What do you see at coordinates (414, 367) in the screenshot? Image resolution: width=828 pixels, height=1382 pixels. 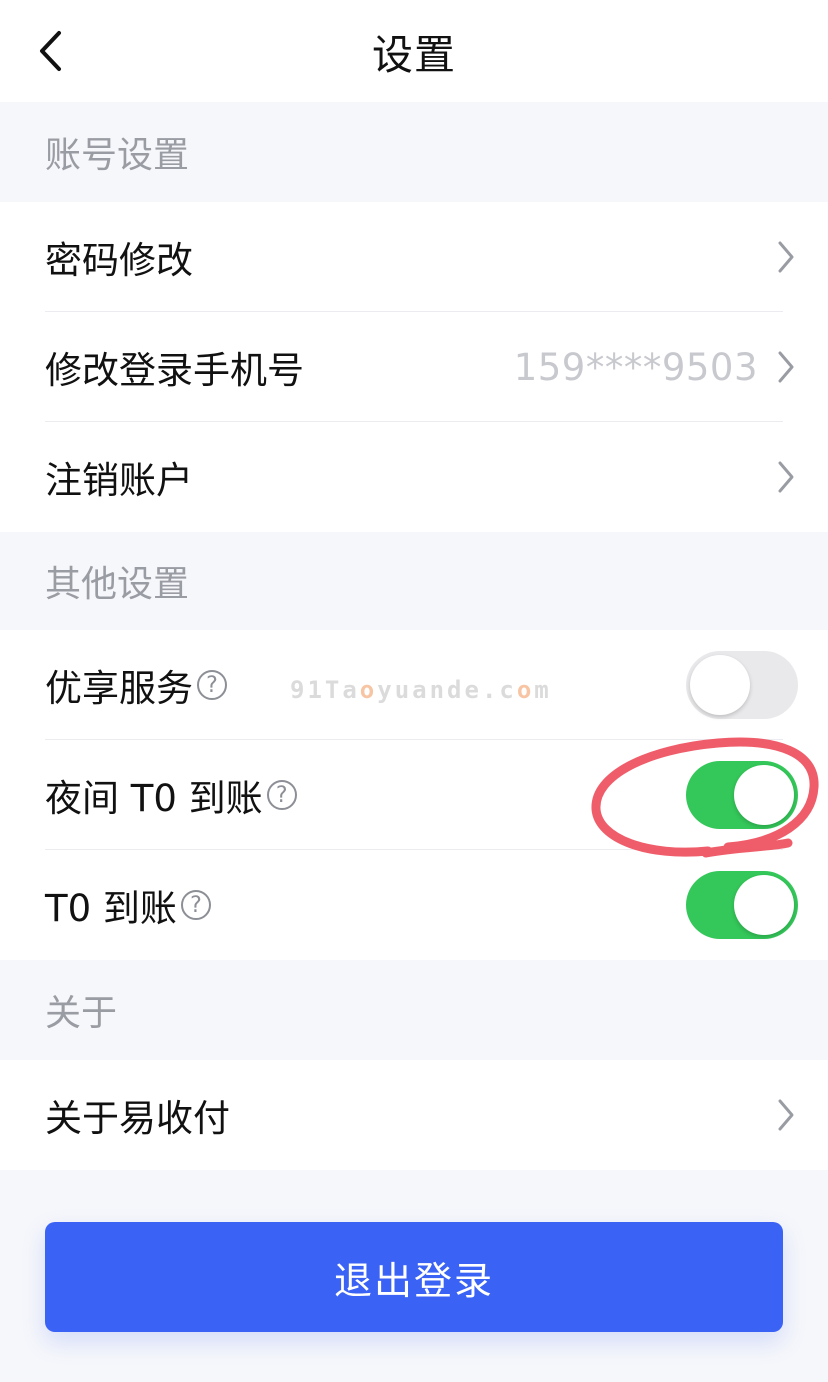 I see `row-change-login-phone: 修改登录手机号 159****9503` at bounding box center [414, 367].